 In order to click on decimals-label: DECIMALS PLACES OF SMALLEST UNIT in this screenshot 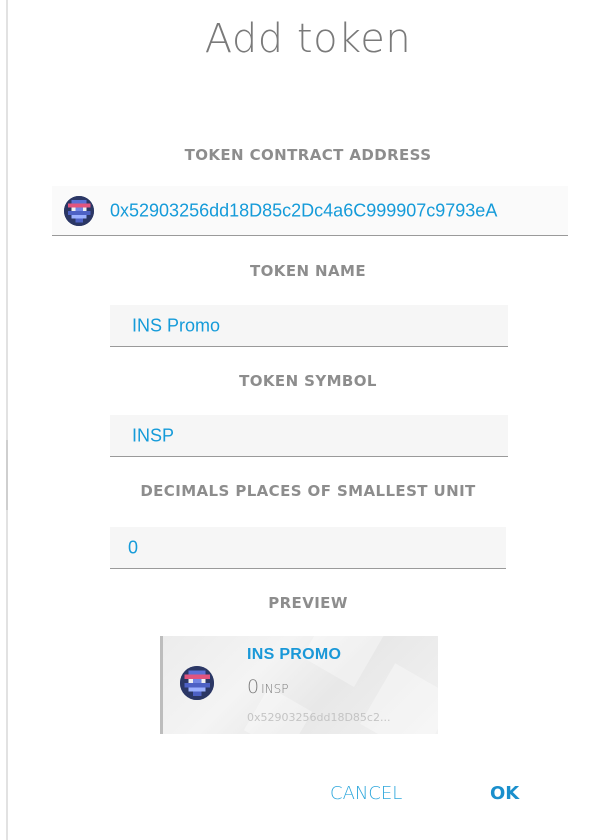, I will do `click(308, 491)`.